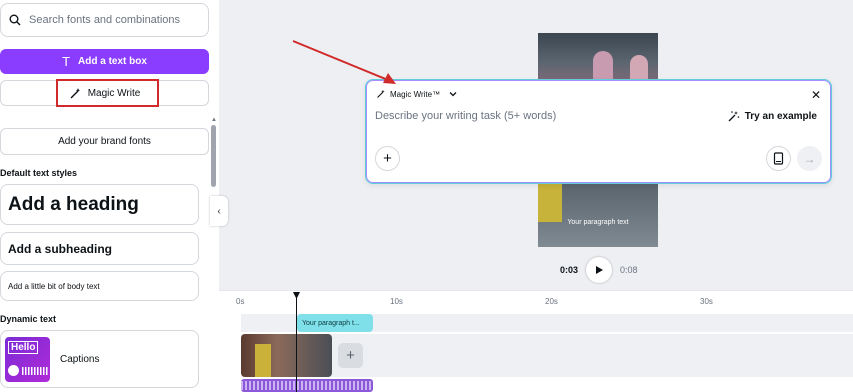 The image size is (853, 392). Describe the element at coordinates (214, 120) in the screenshot. I see `scroll-up-icon: ▲` at that location.